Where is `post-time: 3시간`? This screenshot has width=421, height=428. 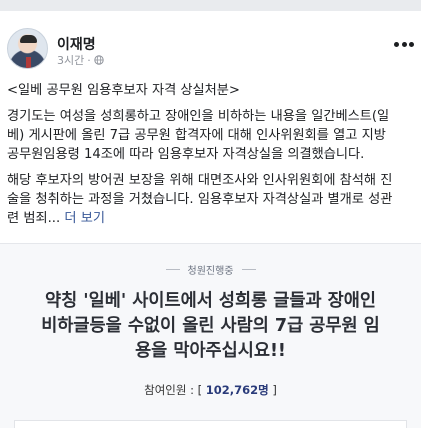
post-time: 3시간 is located at coordinates (70, 60).